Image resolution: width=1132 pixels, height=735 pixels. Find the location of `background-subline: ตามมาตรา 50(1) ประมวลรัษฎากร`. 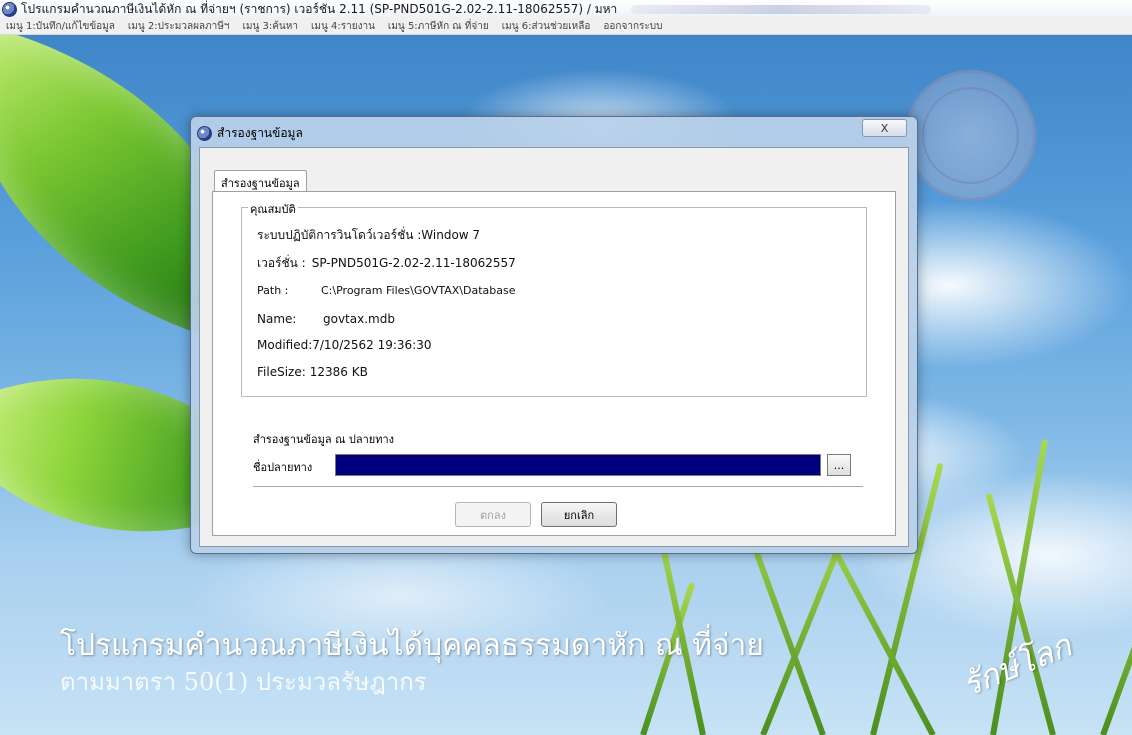

background-subline: ตามมาตรา 50(1) ประมวลรัษฎากร is located at coordinates (243, 682).